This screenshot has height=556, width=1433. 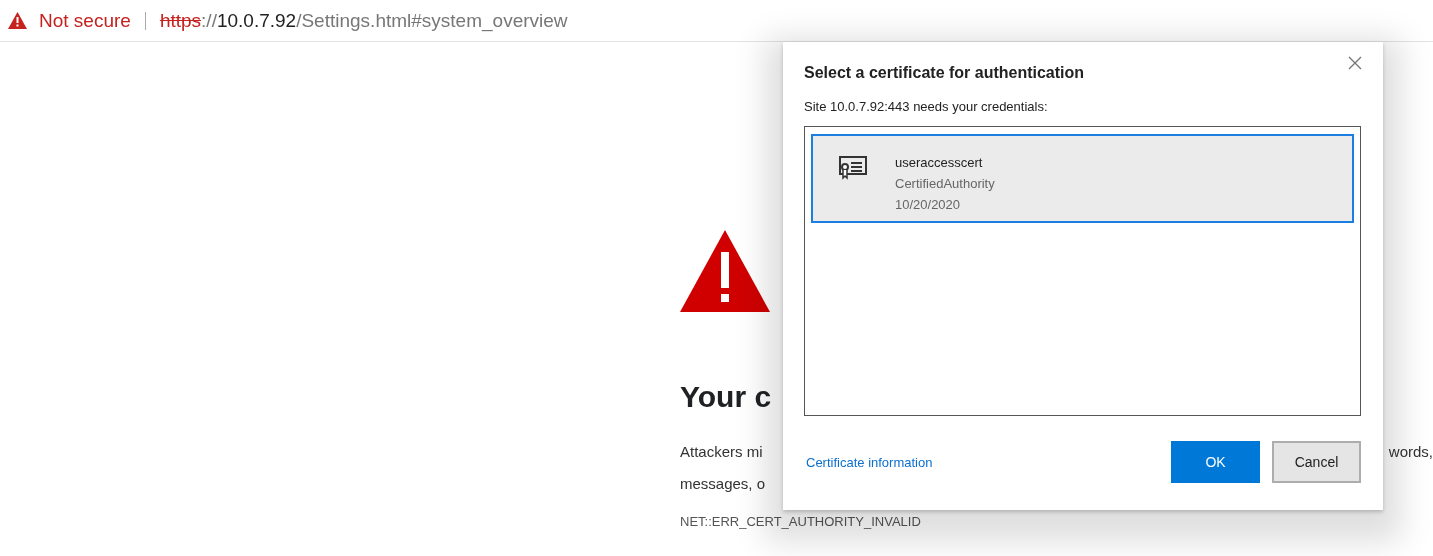 What do you see at coordinates (1082, 178) in the screenshot?
I see `certificate-item: useraccesscert CertifiedAuthority 10/20/2020` at bounding box center [1082, 178].